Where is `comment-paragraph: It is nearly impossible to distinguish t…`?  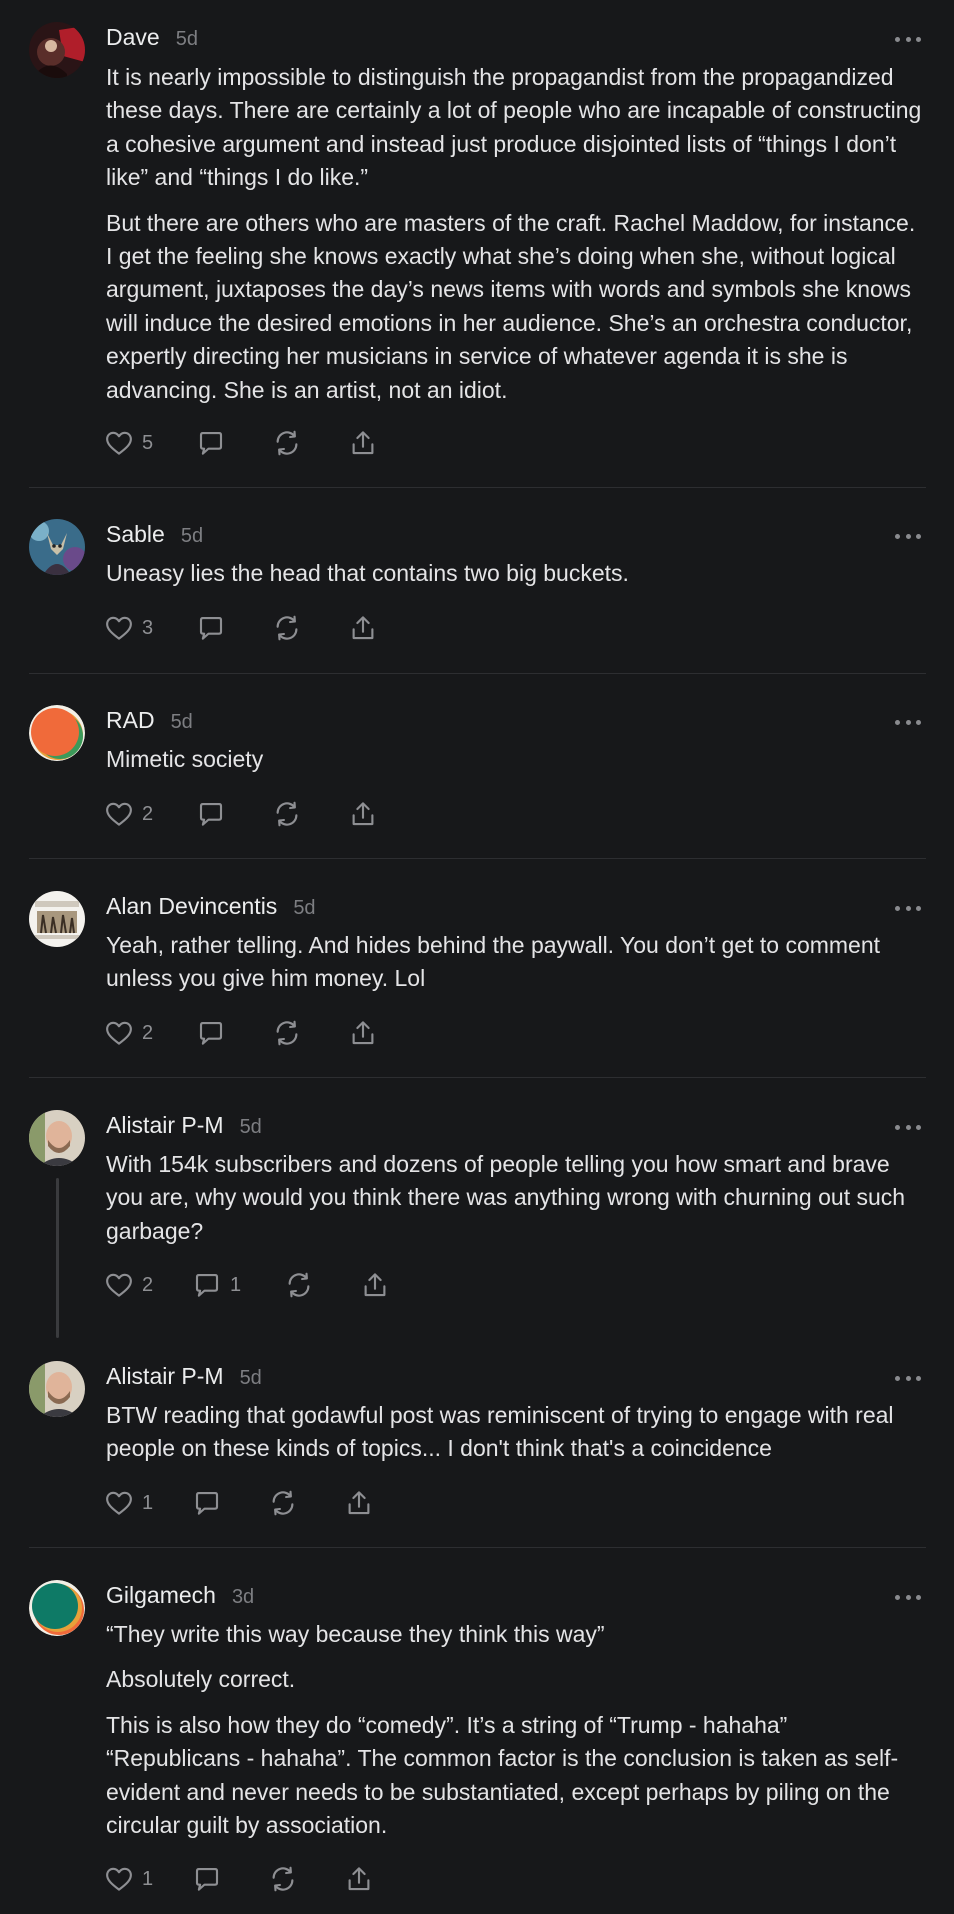
comment-paragraph: It is nearly impossible to distinguish t… is located at coordinates (514, 127).